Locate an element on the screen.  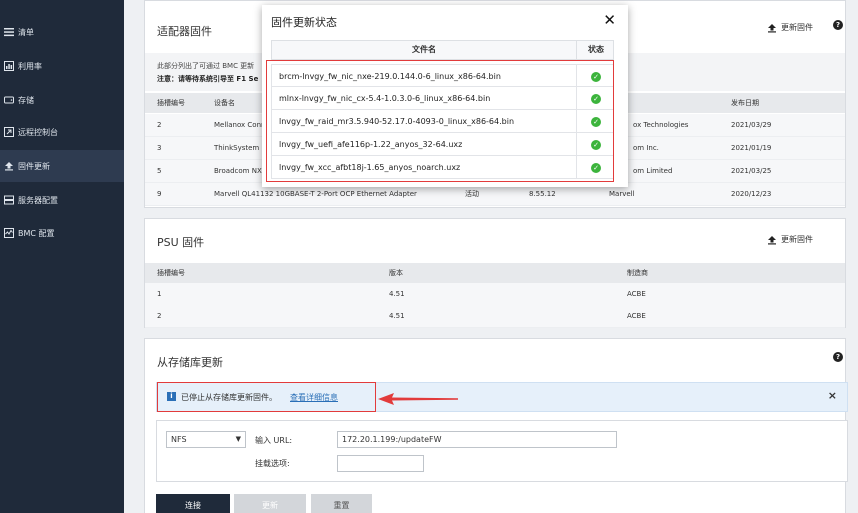
date-cell: 2020/12/23 is located at coordinates (751, 194).